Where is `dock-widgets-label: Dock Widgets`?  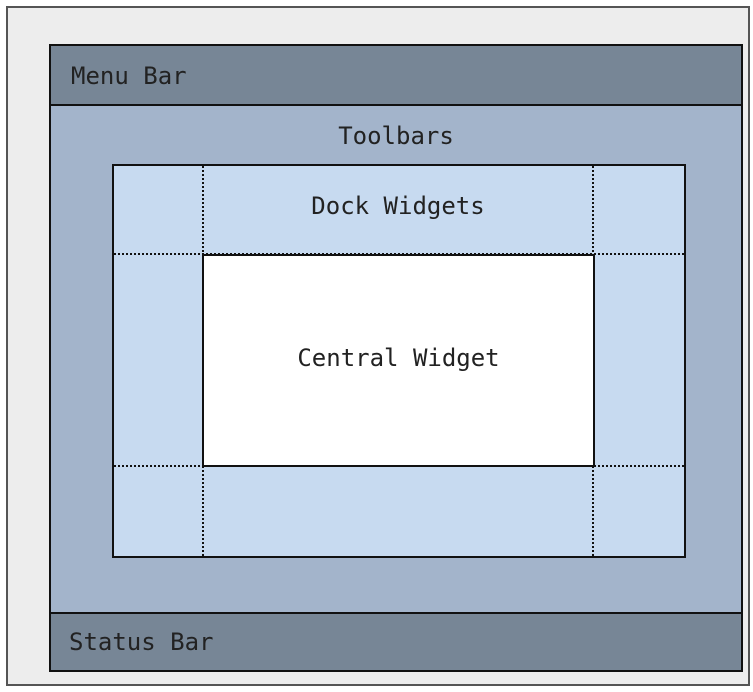
dock-widgets-label: Dock Widgets is located at coordinates (398, 206).